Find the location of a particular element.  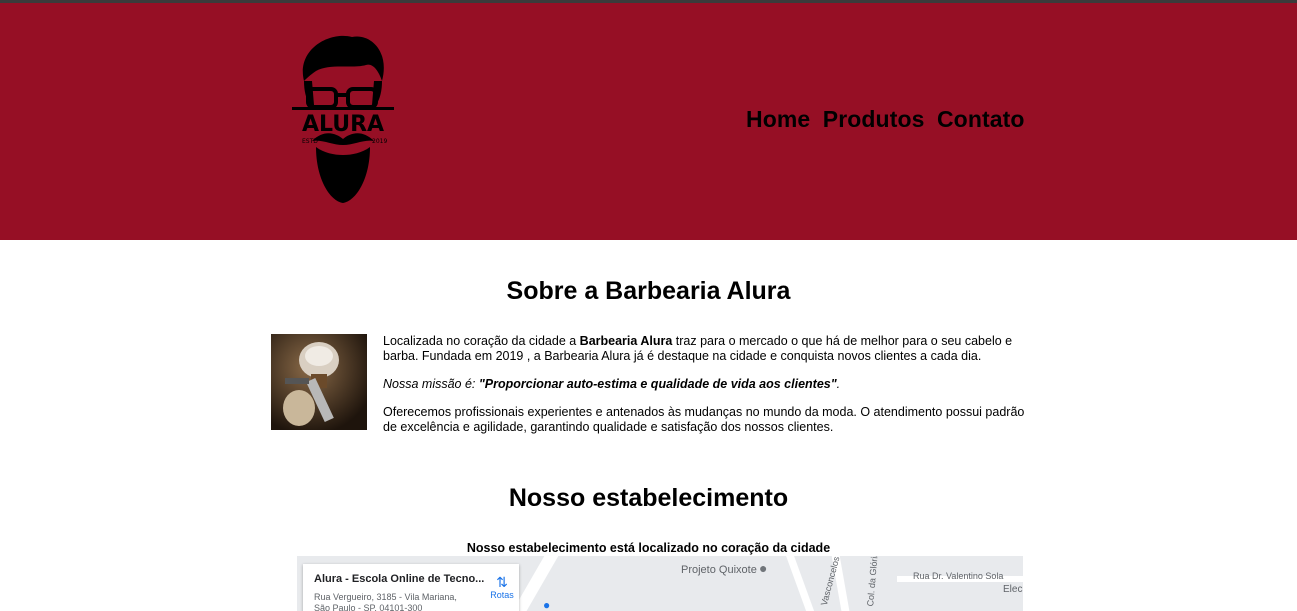

directions-icon: ⇅ is located at coordinates (502, 582).